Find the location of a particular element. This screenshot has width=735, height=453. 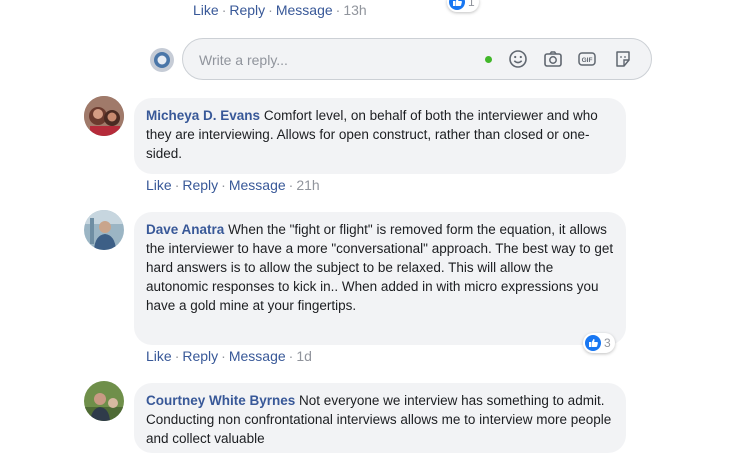

online-status-dot is located at coordinates (488, 59).